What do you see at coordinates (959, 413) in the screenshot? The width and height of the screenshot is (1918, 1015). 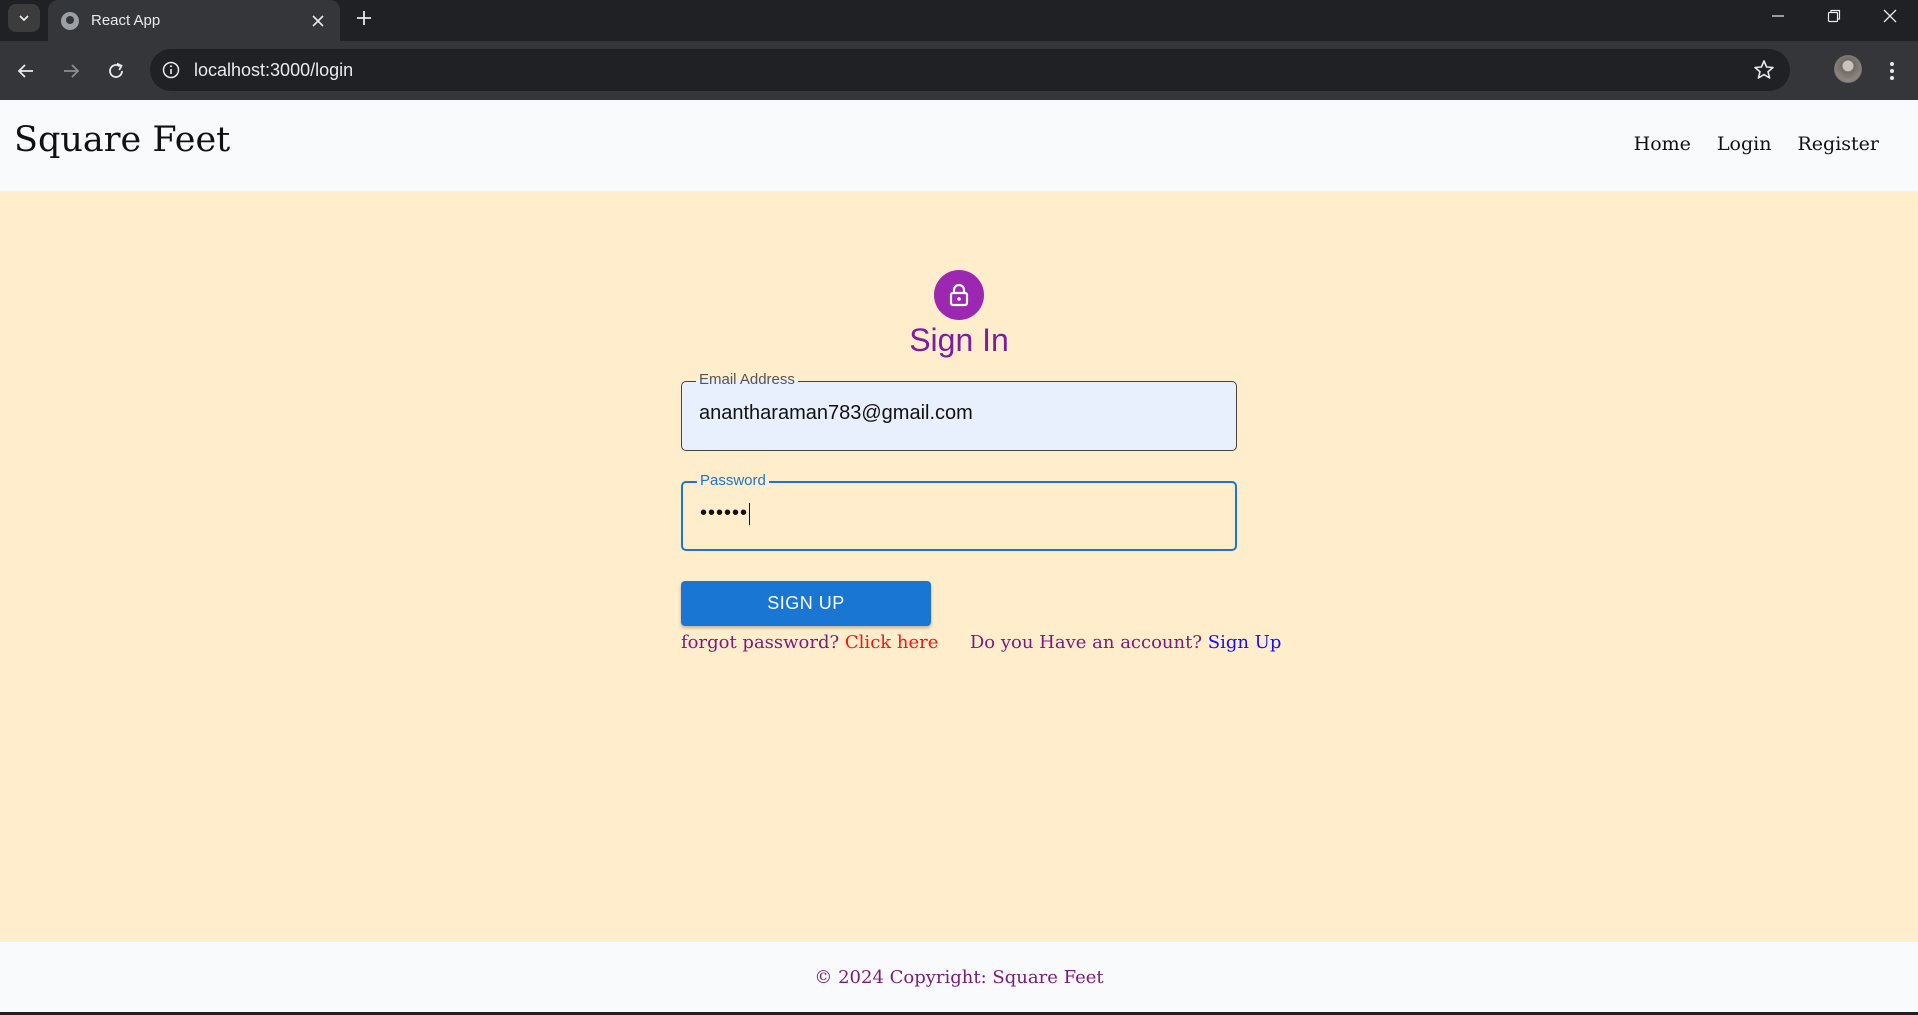 I see `email-input` at bounding box center [959, 413].